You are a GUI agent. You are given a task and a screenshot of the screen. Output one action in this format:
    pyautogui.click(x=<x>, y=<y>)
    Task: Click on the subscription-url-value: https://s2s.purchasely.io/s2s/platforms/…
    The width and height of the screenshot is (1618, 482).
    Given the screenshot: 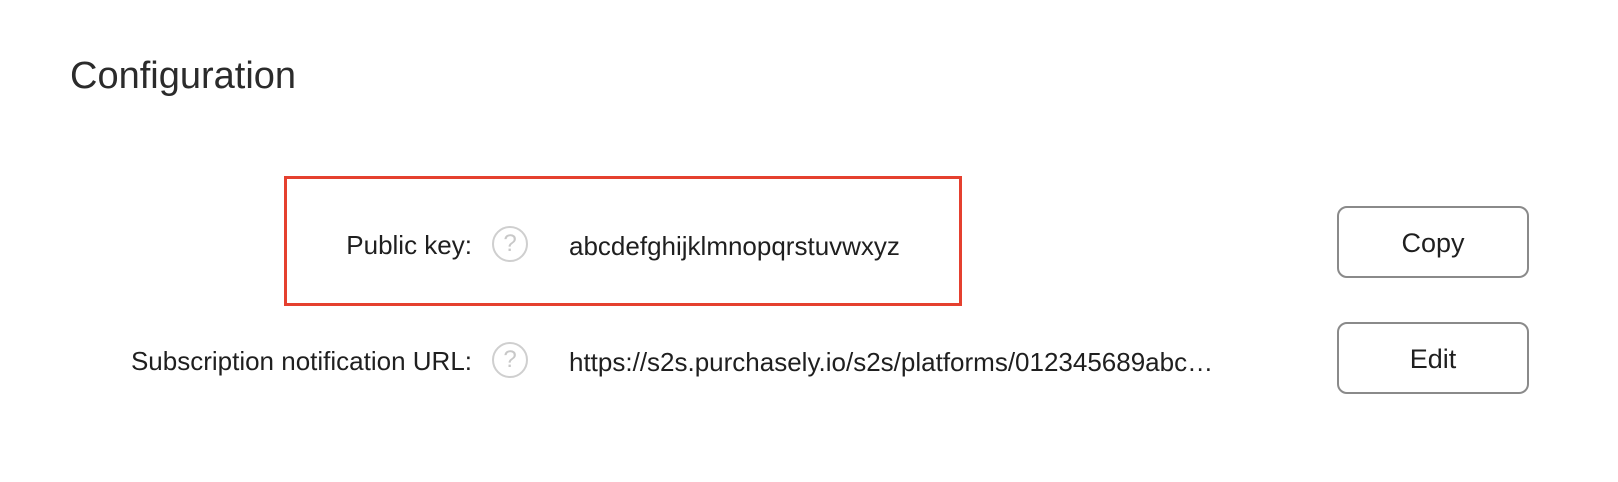 What is the action you would take?
    pyautogui.click(x=891, y=362)
    